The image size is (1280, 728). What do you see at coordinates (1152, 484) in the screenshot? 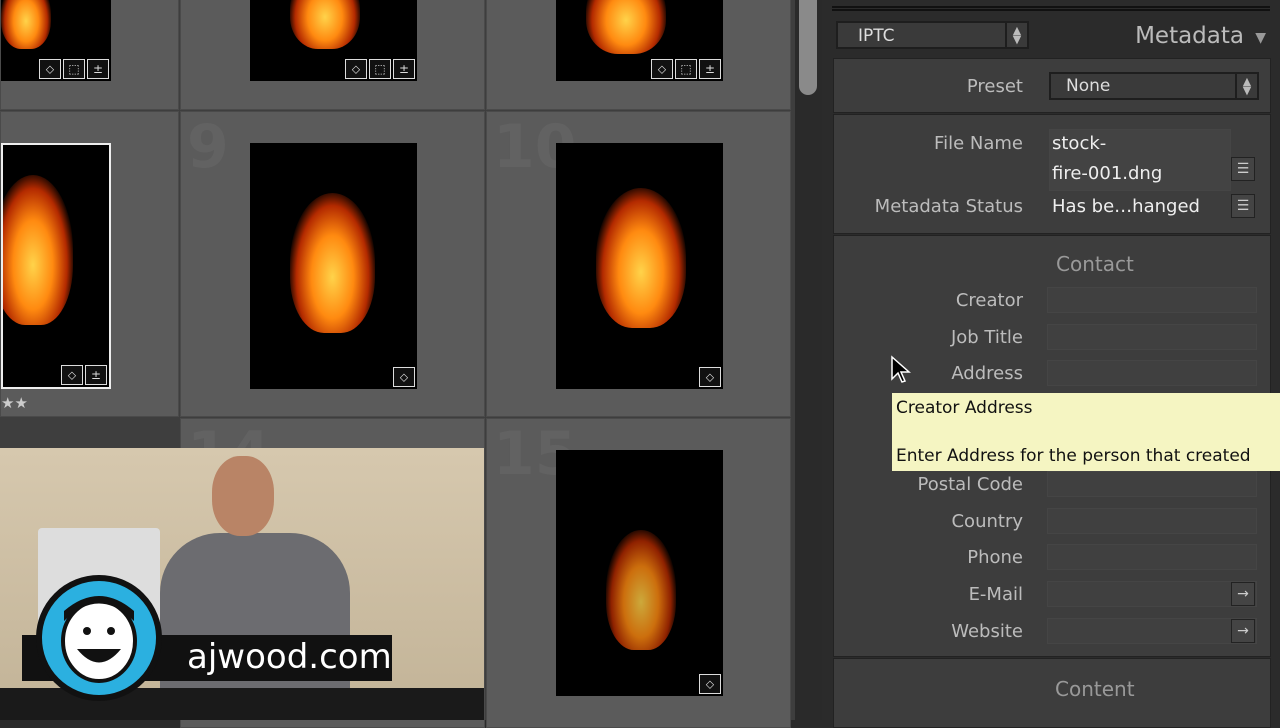
I see `postal-code-field` at bounding box center [1152, 484].